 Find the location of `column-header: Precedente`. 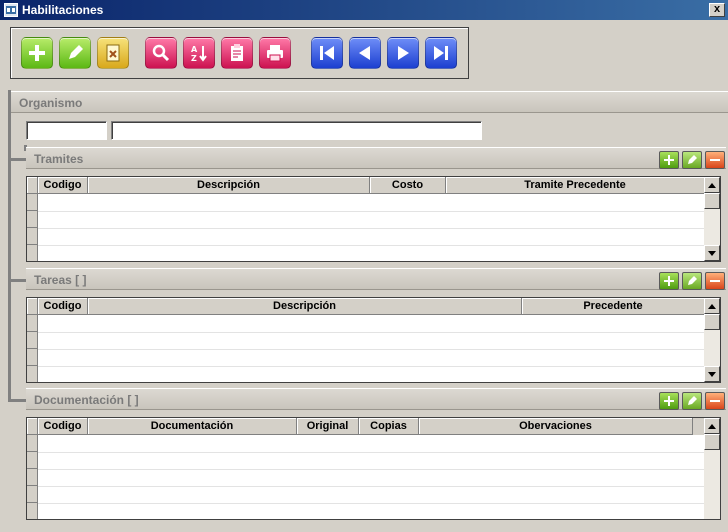

column-header: Precedente is located at coordinates (613, 306).